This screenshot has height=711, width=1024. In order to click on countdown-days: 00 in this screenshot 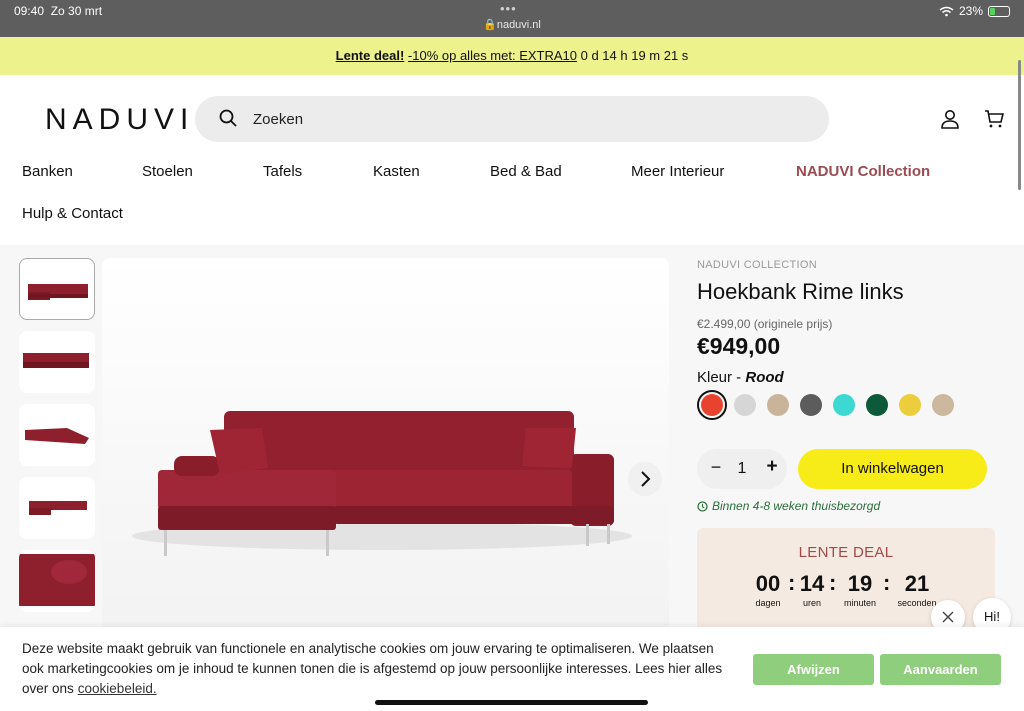, I will do `click(768, 583)`.